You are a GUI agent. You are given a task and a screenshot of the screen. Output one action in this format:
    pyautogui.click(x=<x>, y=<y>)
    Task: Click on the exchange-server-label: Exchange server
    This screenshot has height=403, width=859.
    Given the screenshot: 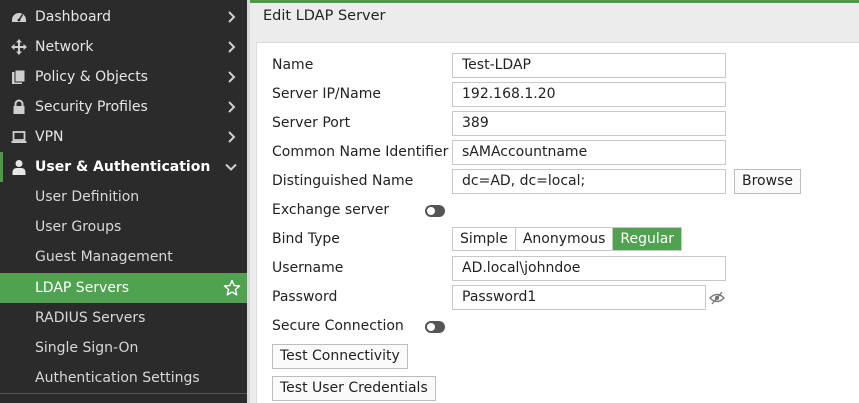 What is the action you would take?
    pyautogui.click(x=331, y=210)
    